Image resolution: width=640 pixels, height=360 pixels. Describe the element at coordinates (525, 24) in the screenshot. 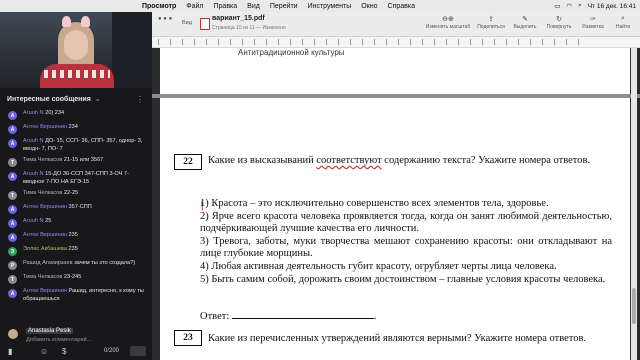

I see `highlight-button: ✎ Выделить` at that location.